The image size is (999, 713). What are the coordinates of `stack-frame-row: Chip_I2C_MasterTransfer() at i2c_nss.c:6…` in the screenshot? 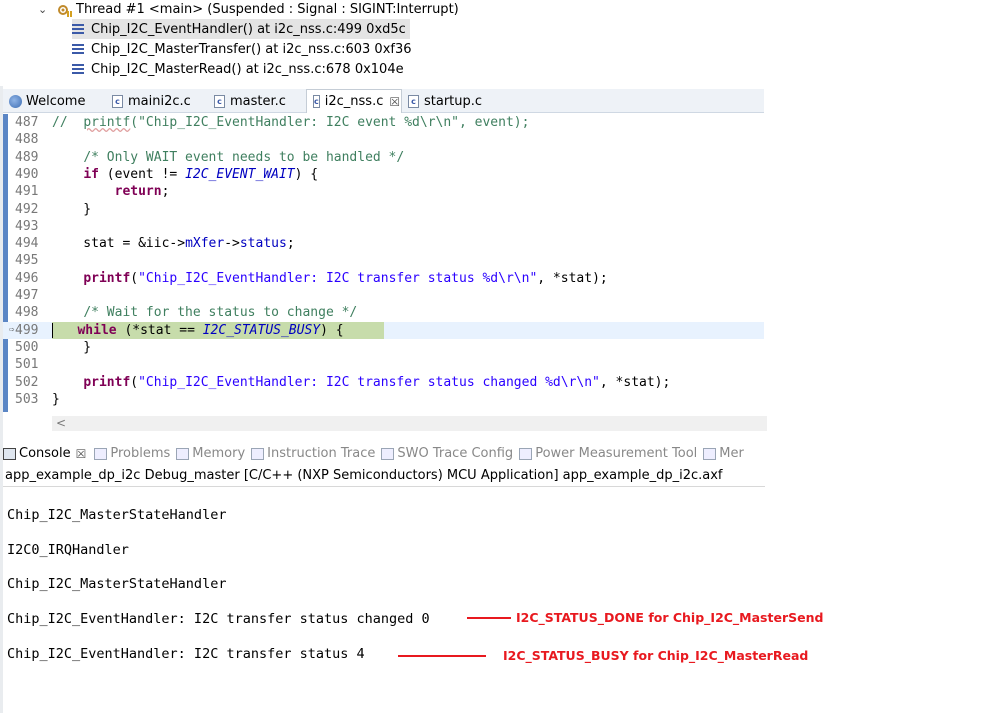 It's located at (244, 49).